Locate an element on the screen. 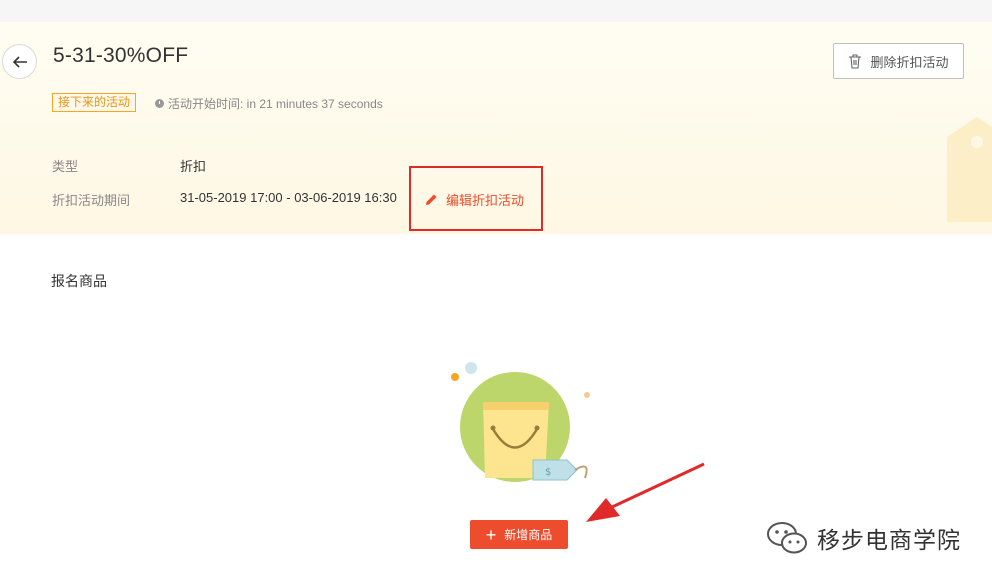 The width and height of the screenshot is (992, 583). tag-decoration-icon is located at coordinates (969, 169).